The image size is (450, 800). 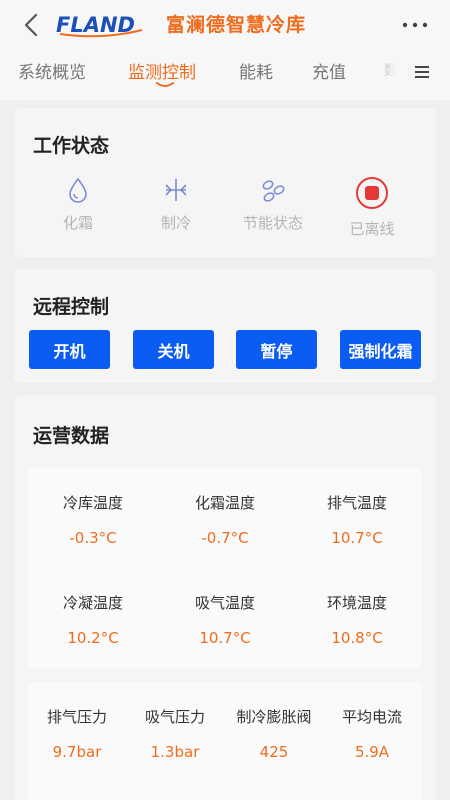 I want to click on active-tab-indicator, so click(x=165, y=84).